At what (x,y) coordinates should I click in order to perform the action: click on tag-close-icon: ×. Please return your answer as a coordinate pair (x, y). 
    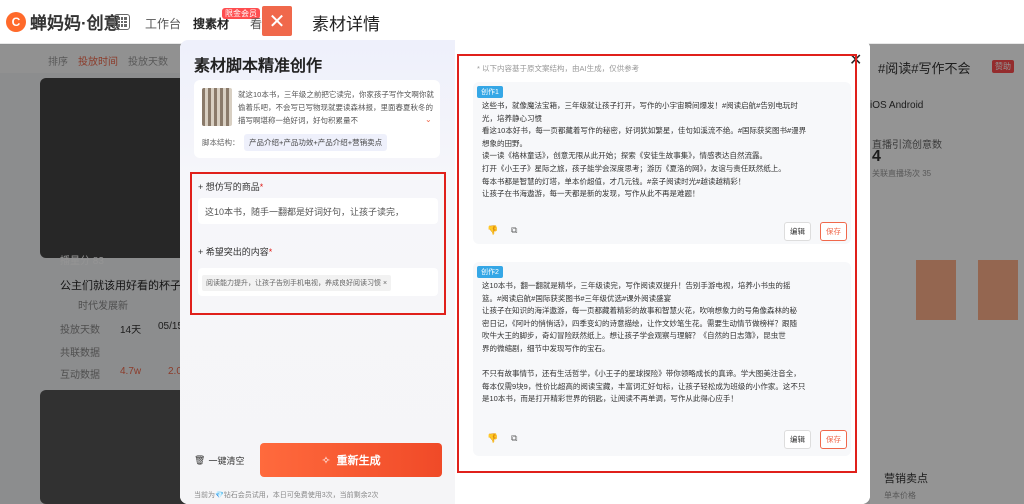
    Looking at the image, I should click on (385, 283).